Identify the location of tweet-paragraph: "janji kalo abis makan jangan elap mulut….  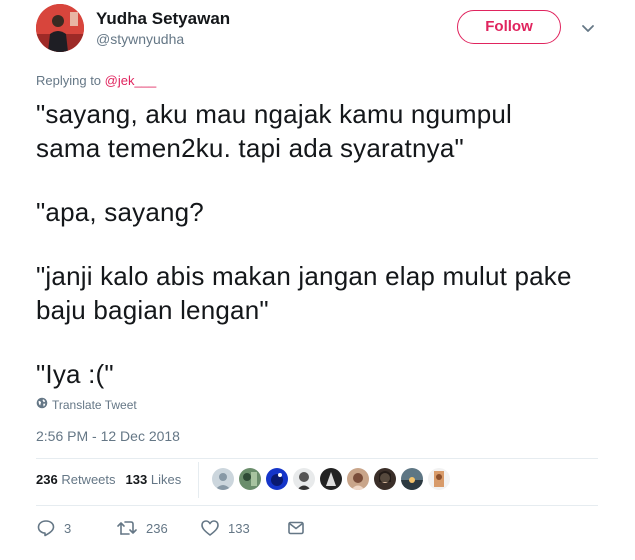
(304, 293).